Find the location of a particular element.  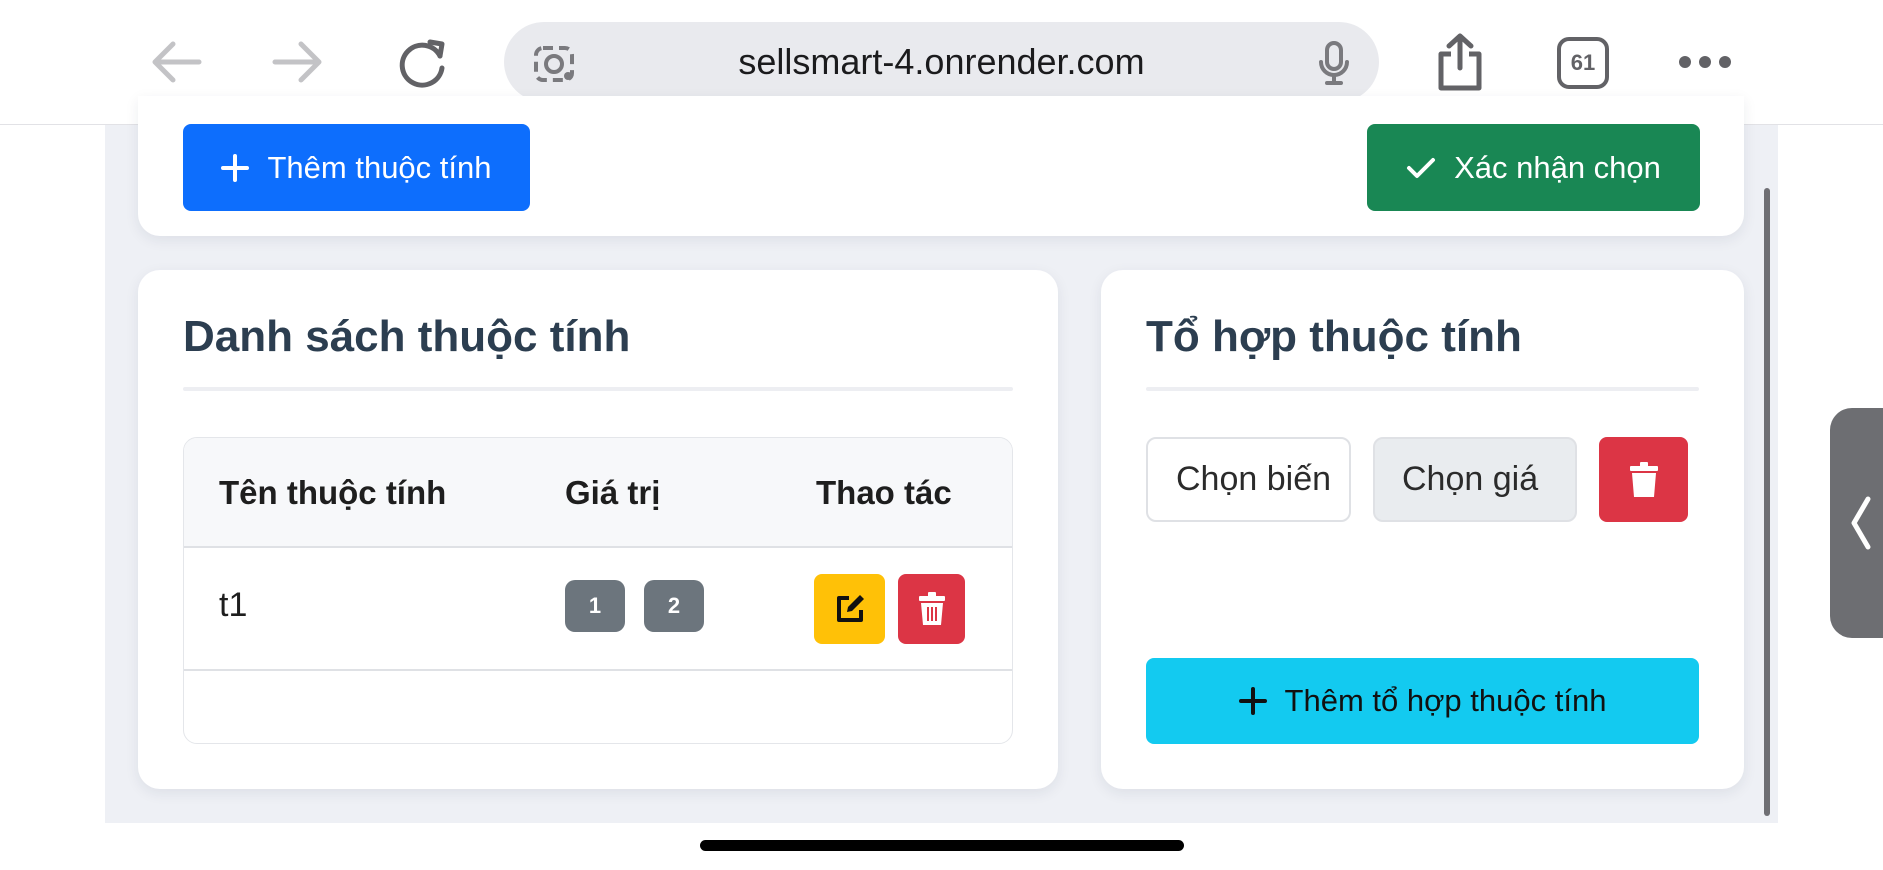

page-scrollbar is located at coordinates (1767, 502).